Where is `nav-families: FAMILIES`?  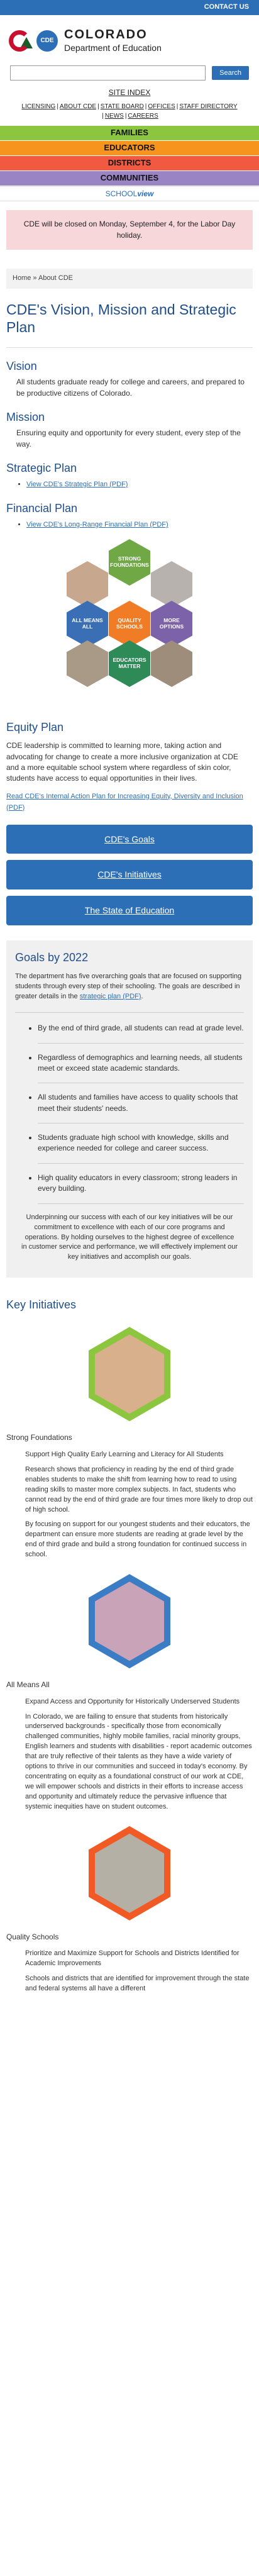 nav-families: FAMILIES is located at coordinates (129, 134).